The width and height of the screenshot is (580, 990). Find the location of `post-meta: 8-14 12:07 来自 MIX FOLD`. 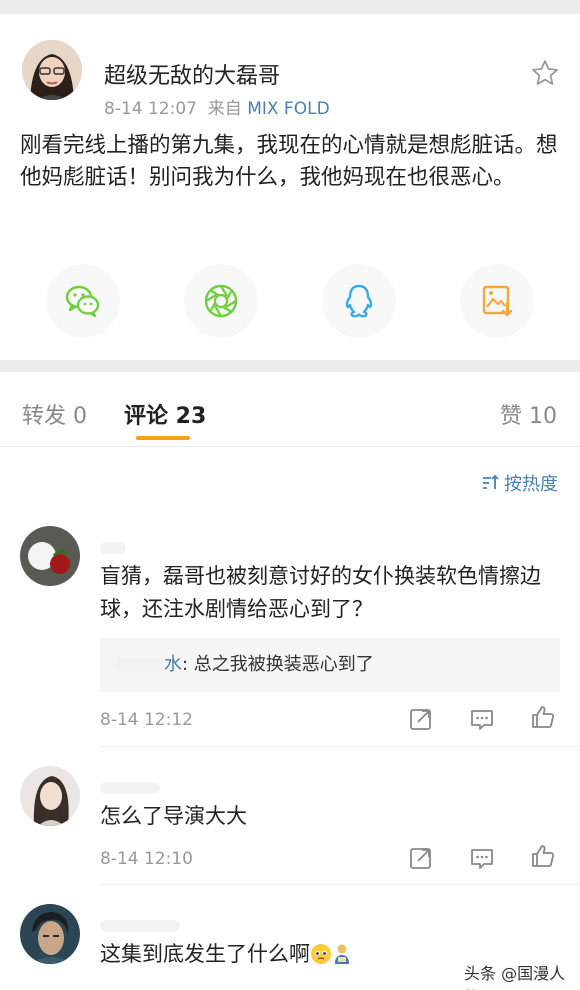

post-meta: 8-14 12:07 来自 MIX FOLD is located at coordinates (217, 106).